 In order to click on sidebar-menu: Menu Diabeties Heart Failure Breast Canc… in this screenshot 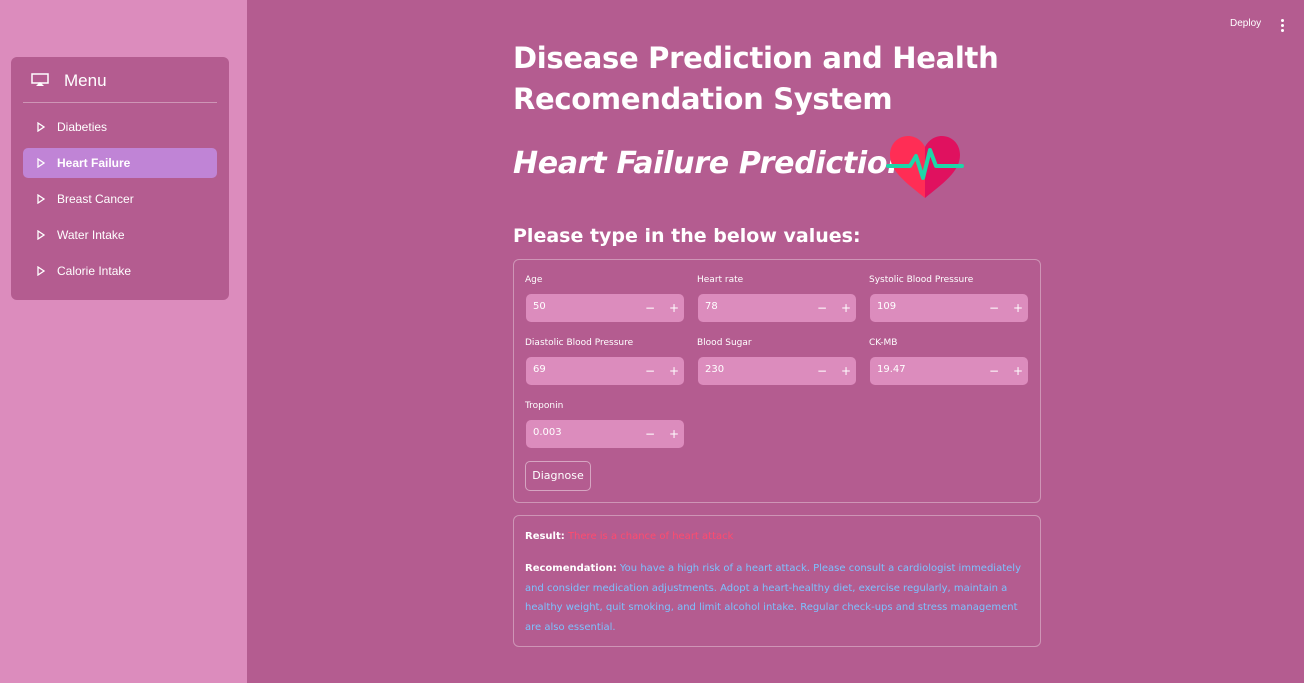, I will do `click(120, 178)`.